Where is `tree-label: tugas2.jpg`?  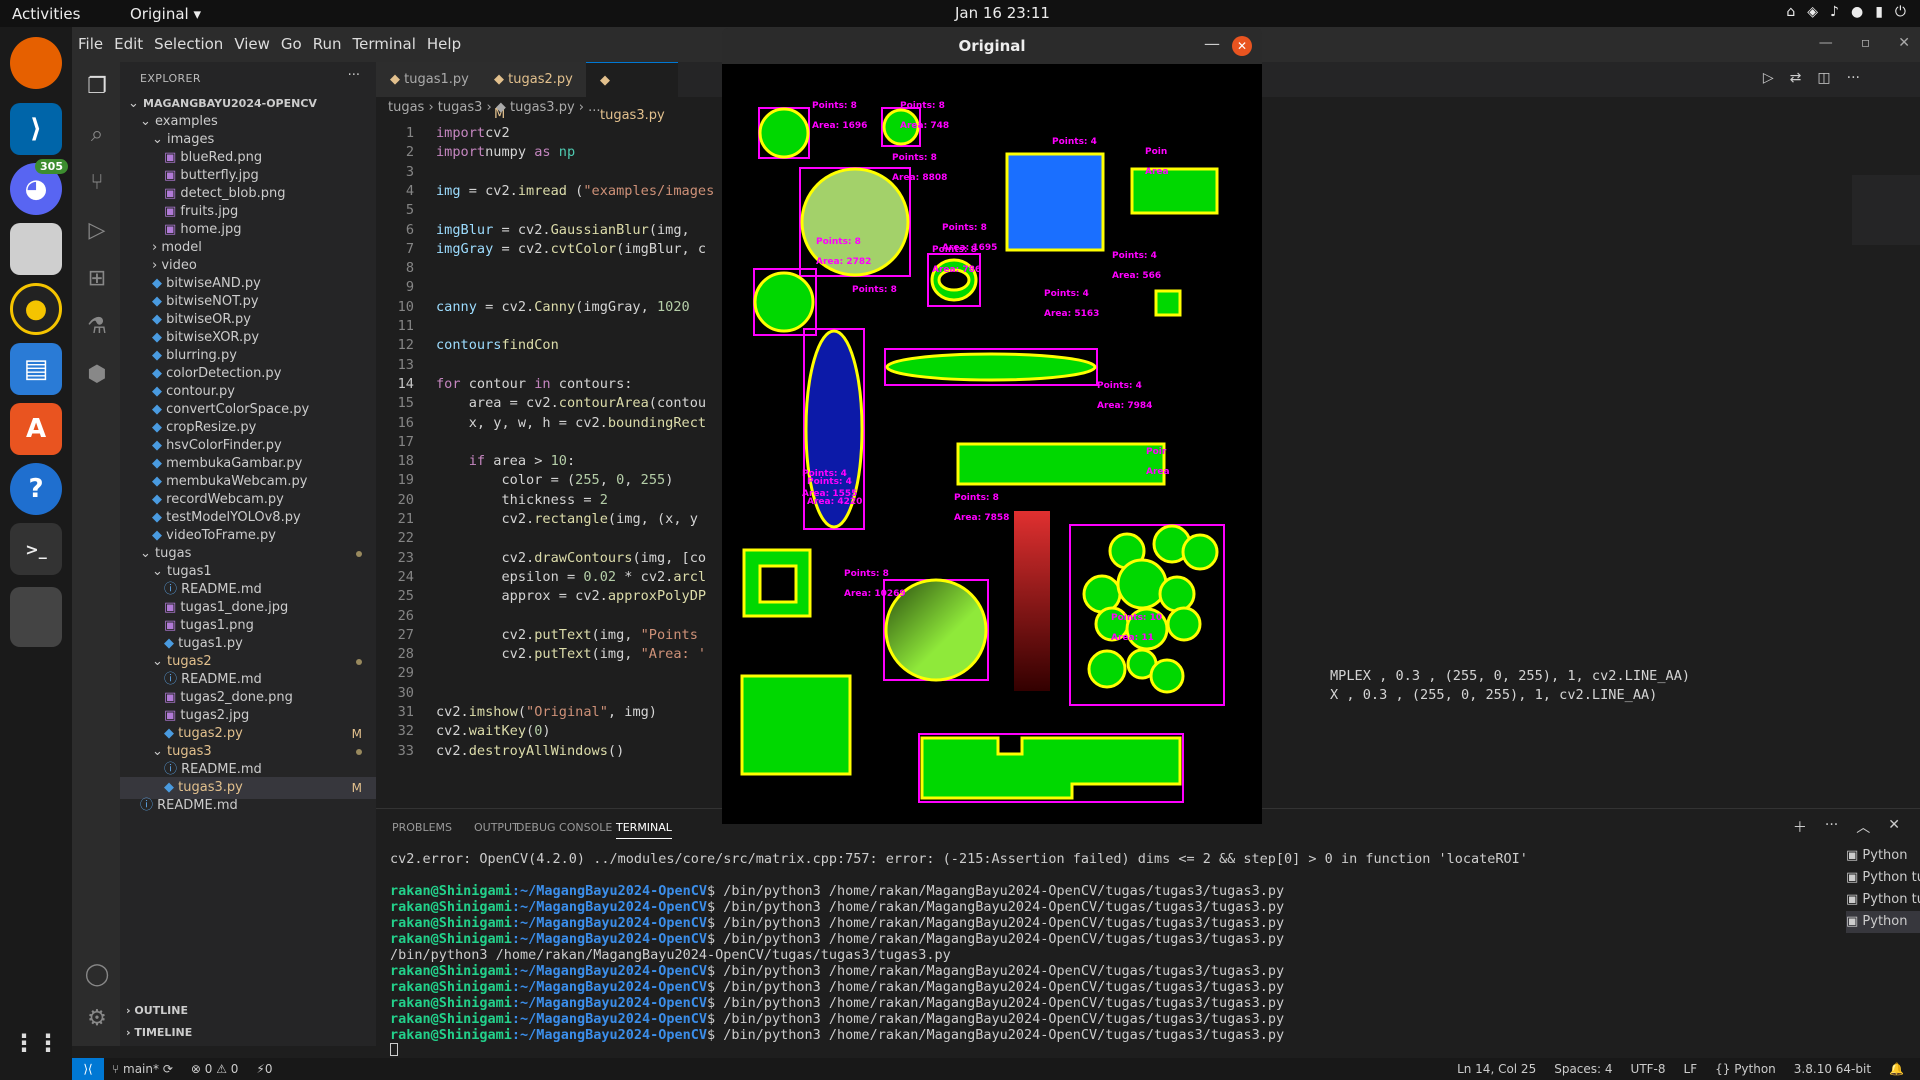
tree-label: tugas2.jpg is located at coordinates (215, 715).